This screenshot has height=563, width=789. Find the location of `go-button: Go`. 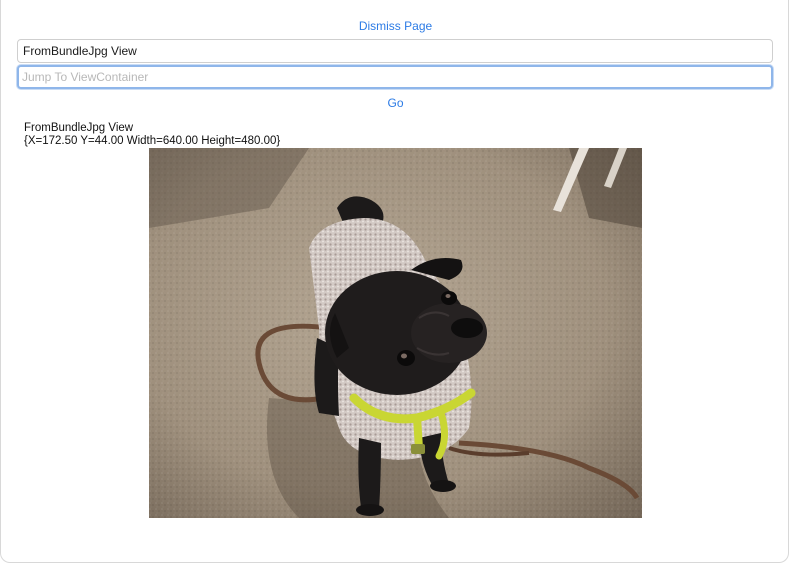

go-button: Go is located at coordinates (394, 103).